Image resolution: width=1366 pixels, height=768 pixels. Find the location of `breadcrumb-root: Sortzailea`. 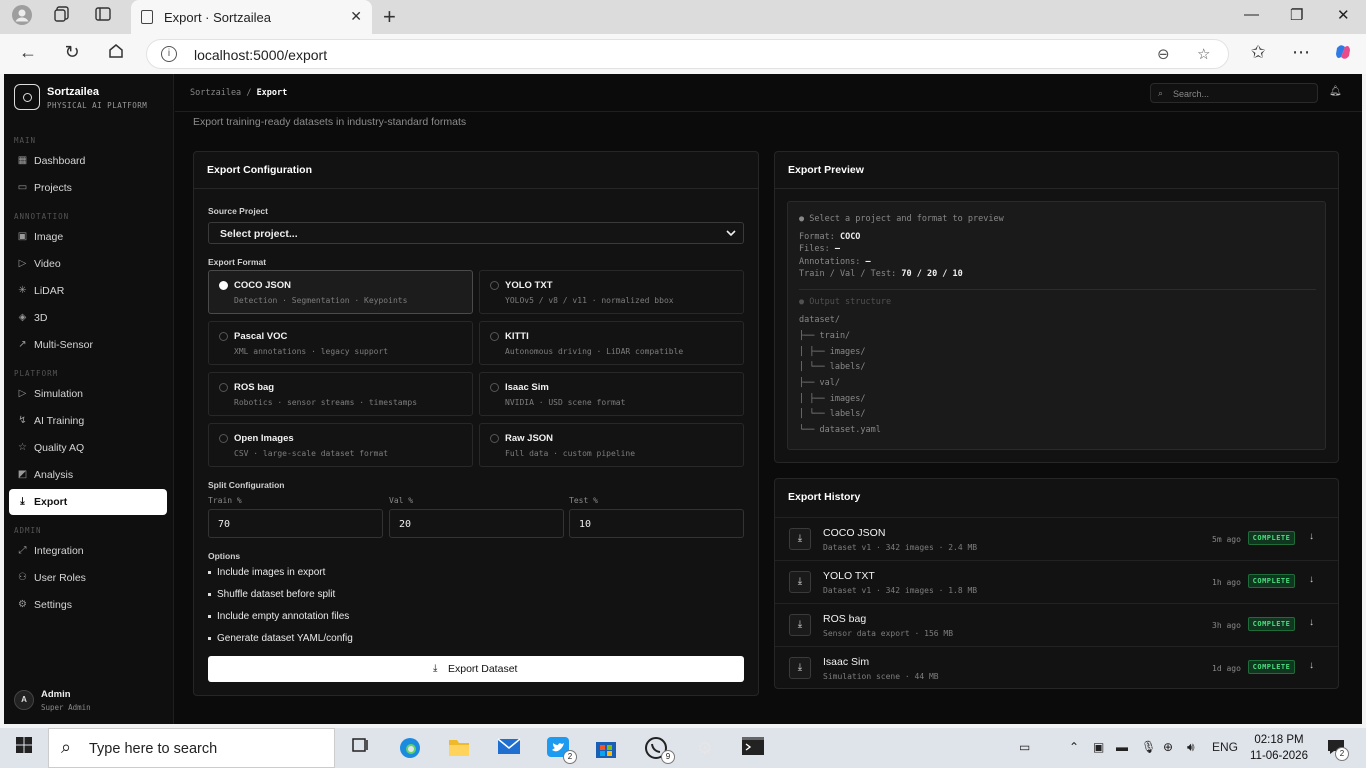

breadcrumb-root: Sortzailea is located at coordinates (215, 93).